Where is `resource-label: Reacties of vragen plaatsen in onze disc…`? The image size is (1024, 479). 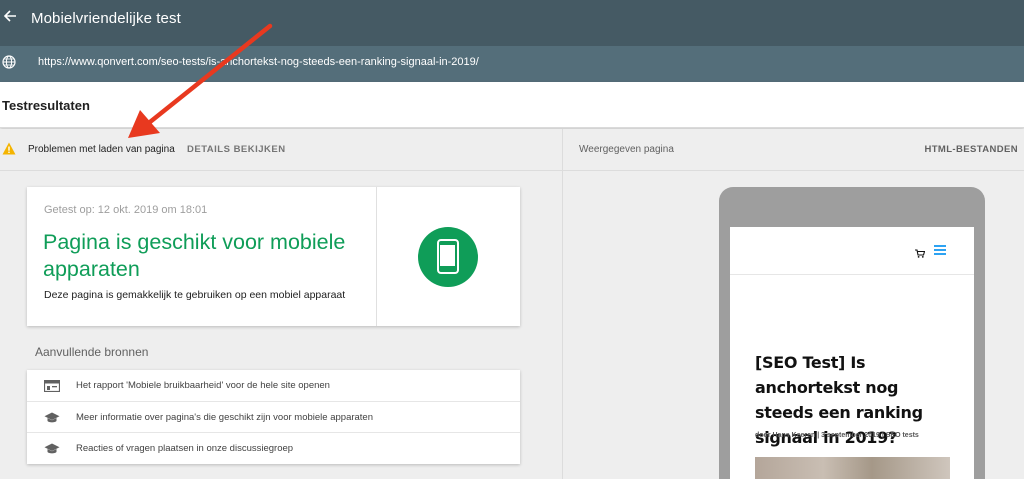 resource-label: Reacties of vragen plaatsen in onze disc… is located at coordinates (185, 448).